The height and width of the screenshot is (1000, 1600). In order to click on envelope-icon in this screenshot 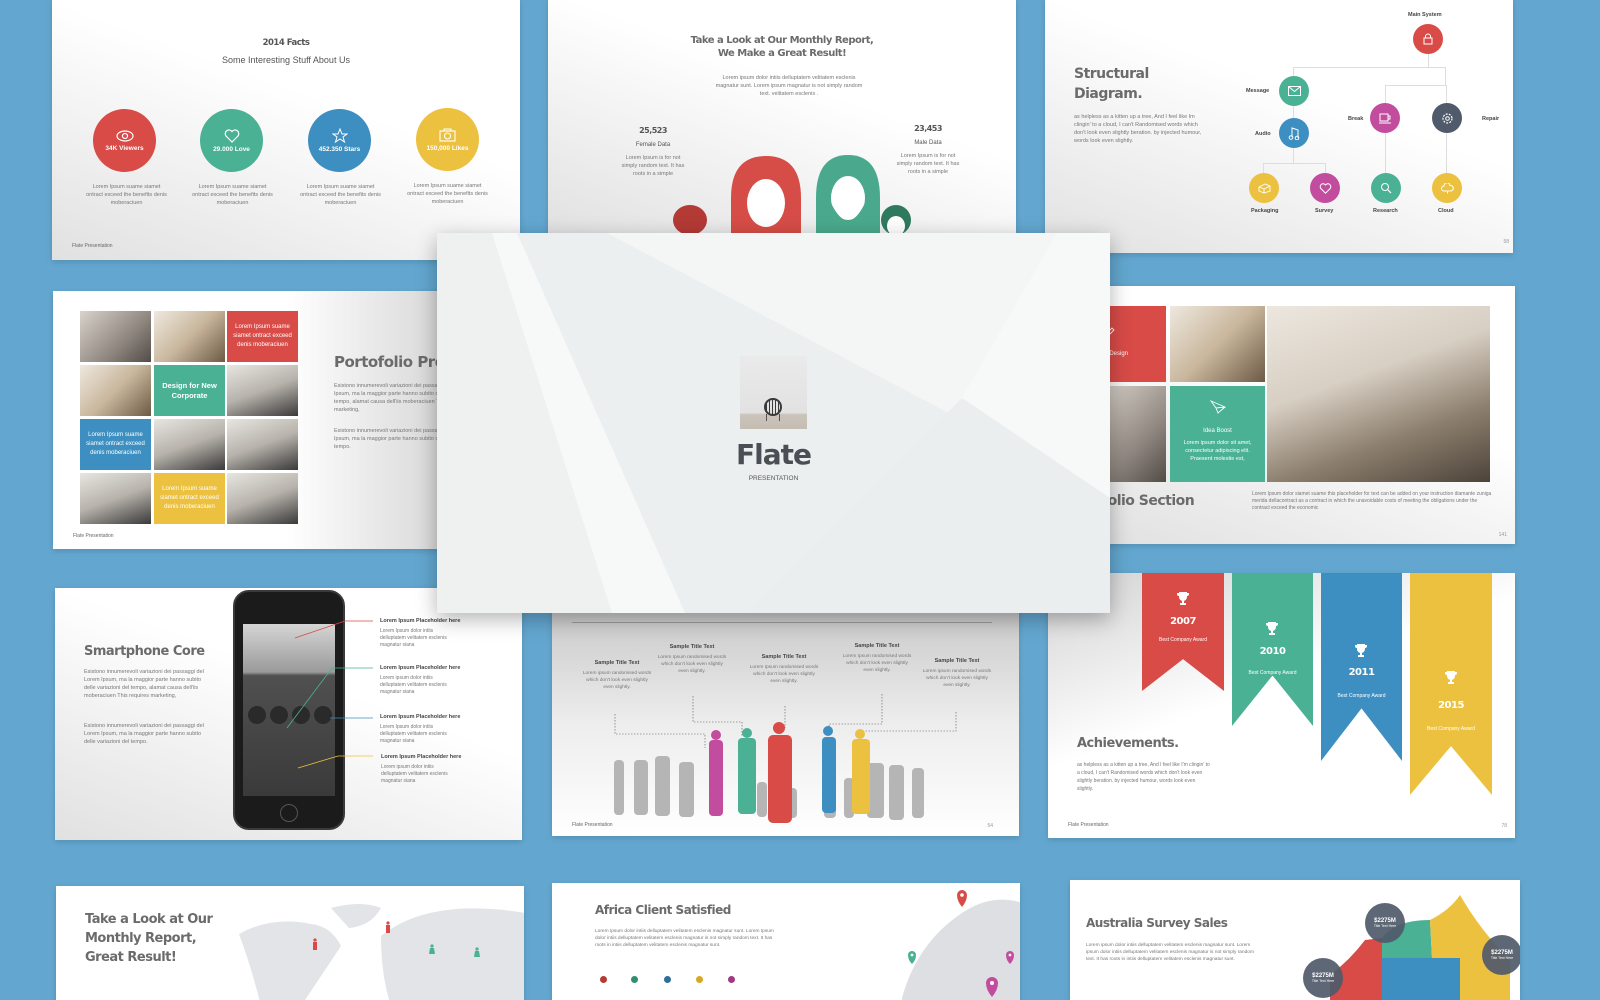, I will do `click(1294, 91)`.